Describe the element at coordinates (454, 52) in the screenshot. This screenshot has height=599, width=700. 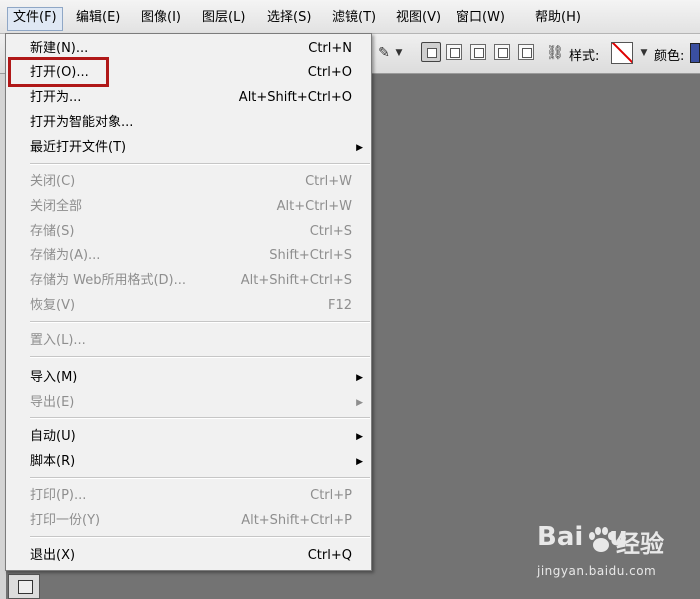
I see `add-selection-button` at that location.